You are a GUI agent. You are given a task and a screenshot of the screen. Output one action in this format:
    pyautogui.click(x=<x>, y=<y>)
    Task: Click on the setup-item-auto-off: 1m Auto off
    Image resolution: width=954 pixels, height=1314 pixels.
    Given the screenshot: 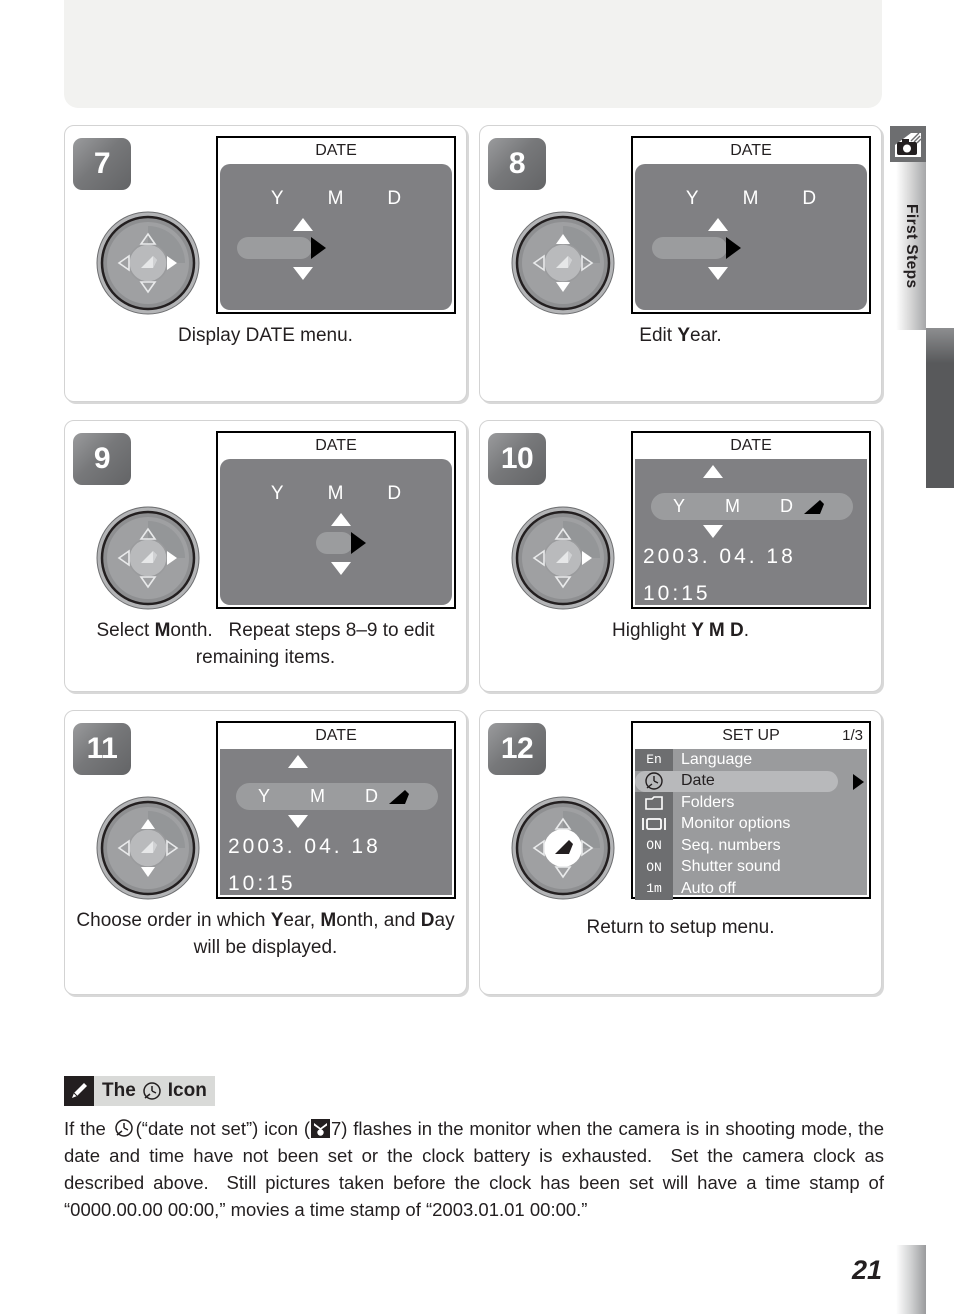 What is the action you would take?
    pyautogui.click(x=751, y=889)
    